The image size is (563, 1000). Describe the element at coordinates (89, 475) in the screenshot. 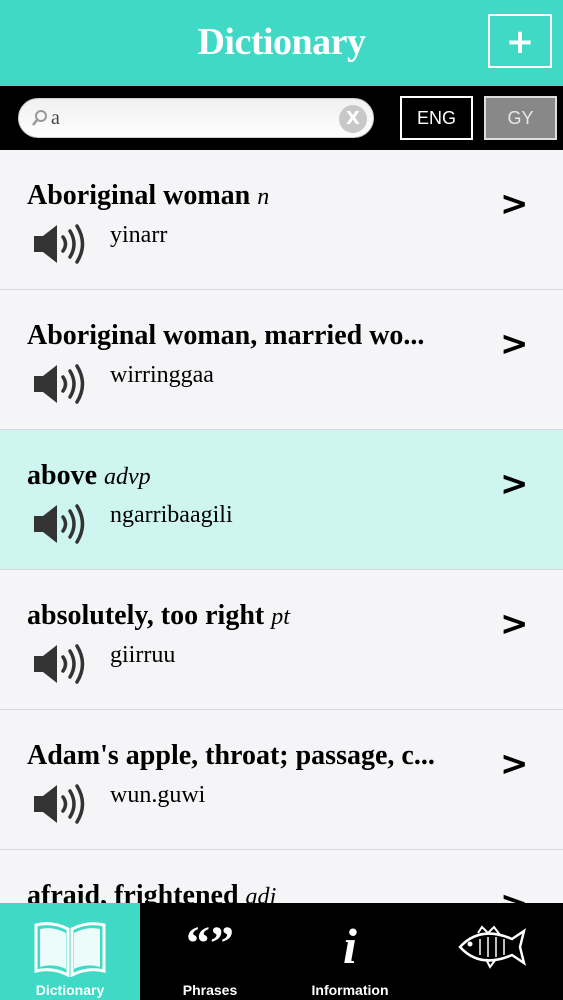

I see `entry-headword: above advp` at that location.